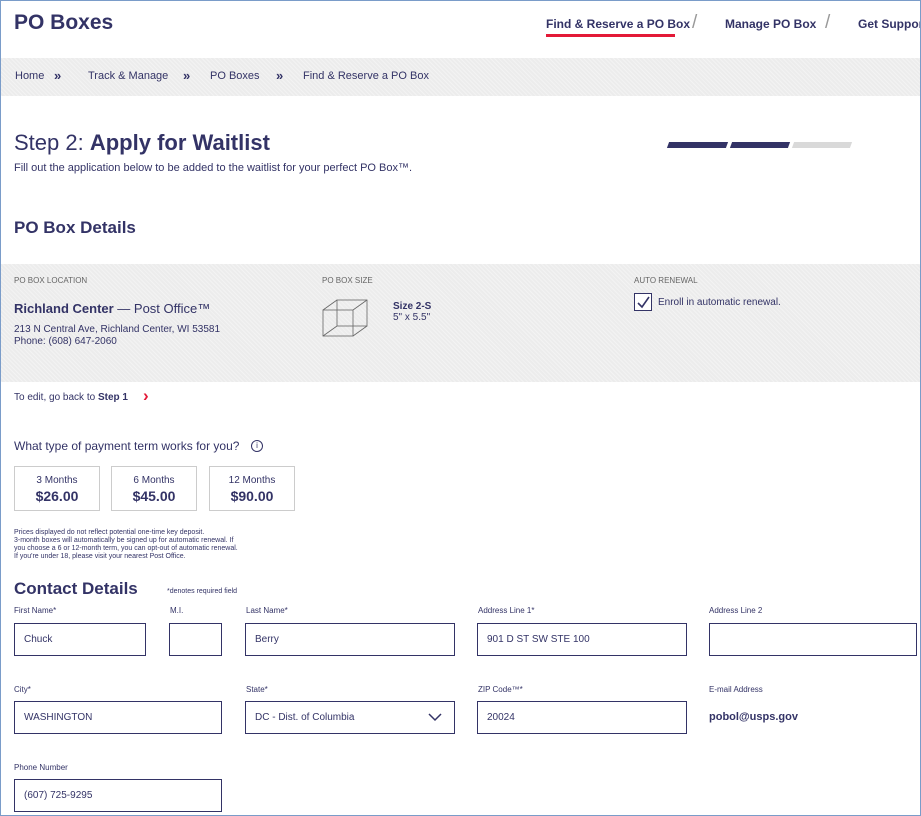  I want to click on size-label: PO BOX SIZE, so click(347, 280).